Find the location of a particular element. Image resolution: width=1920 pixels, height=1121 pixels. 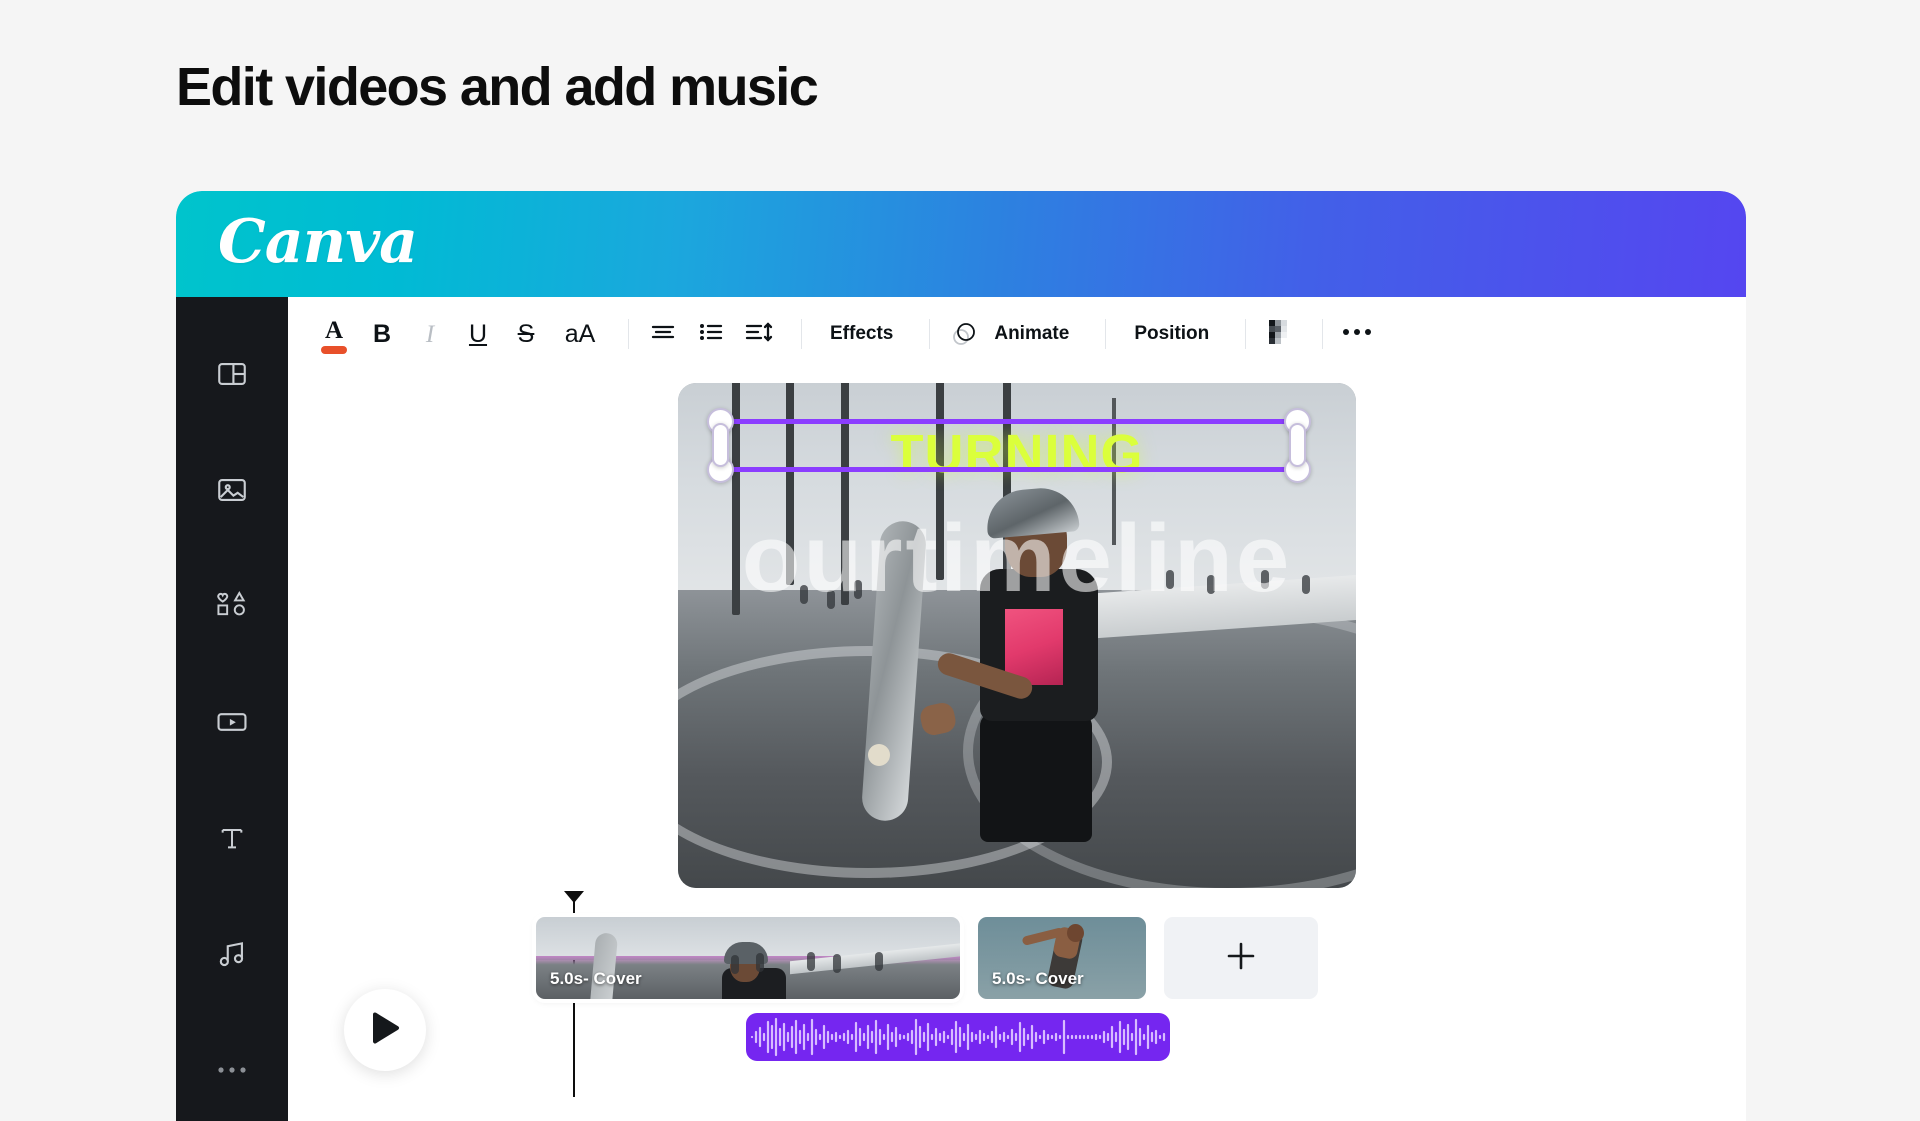

video-icon is located at coordinates (232, 722).